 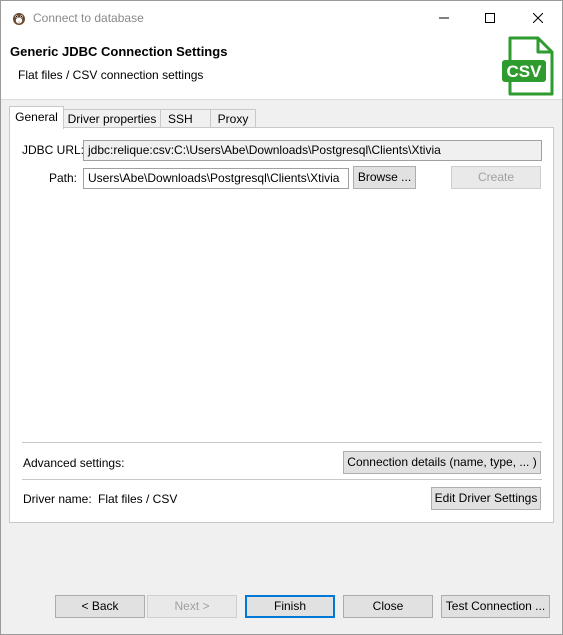 What do you see at coordinates (57, 499) in the screenshot?
I see `driver-name-label: Driver name:` at bounding box center [57, 499].